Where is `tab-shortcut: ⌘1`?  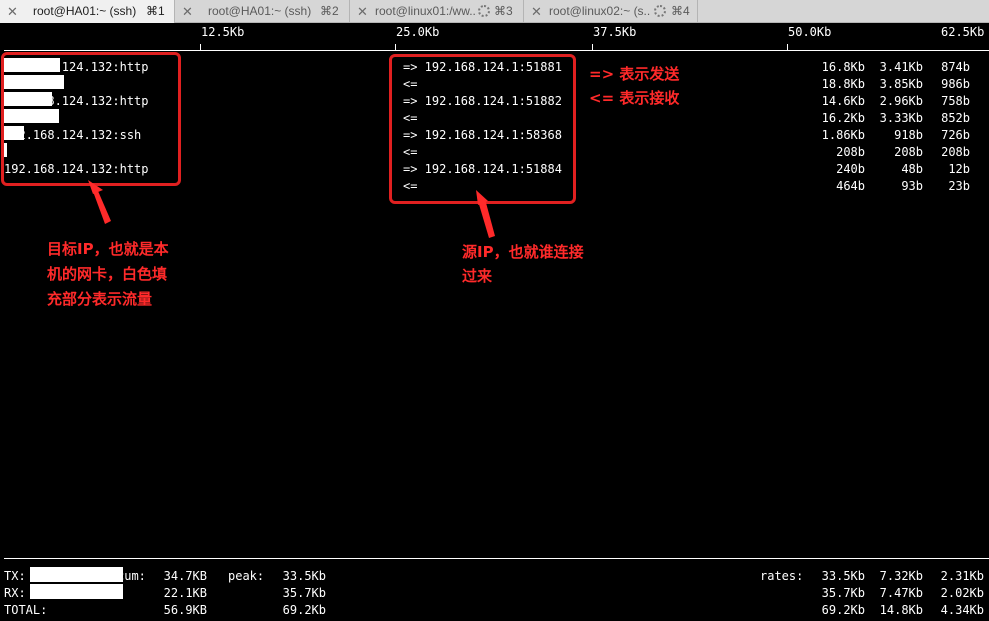
tab-shortcut: ⌘1 is located at coordinates (155, 11).